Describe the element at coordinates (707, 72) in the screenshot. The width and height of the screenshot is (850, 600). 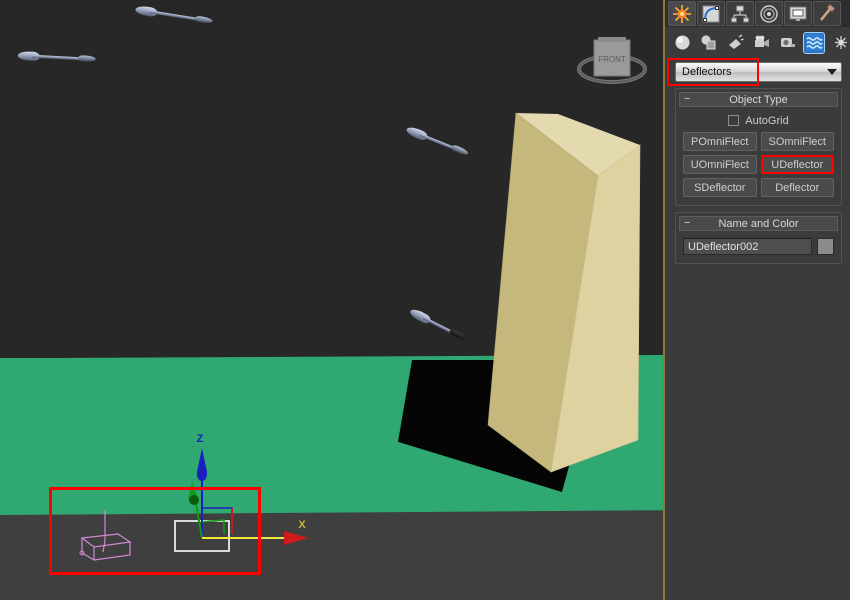
I see `dropdown-value: Deflectors` at that location.